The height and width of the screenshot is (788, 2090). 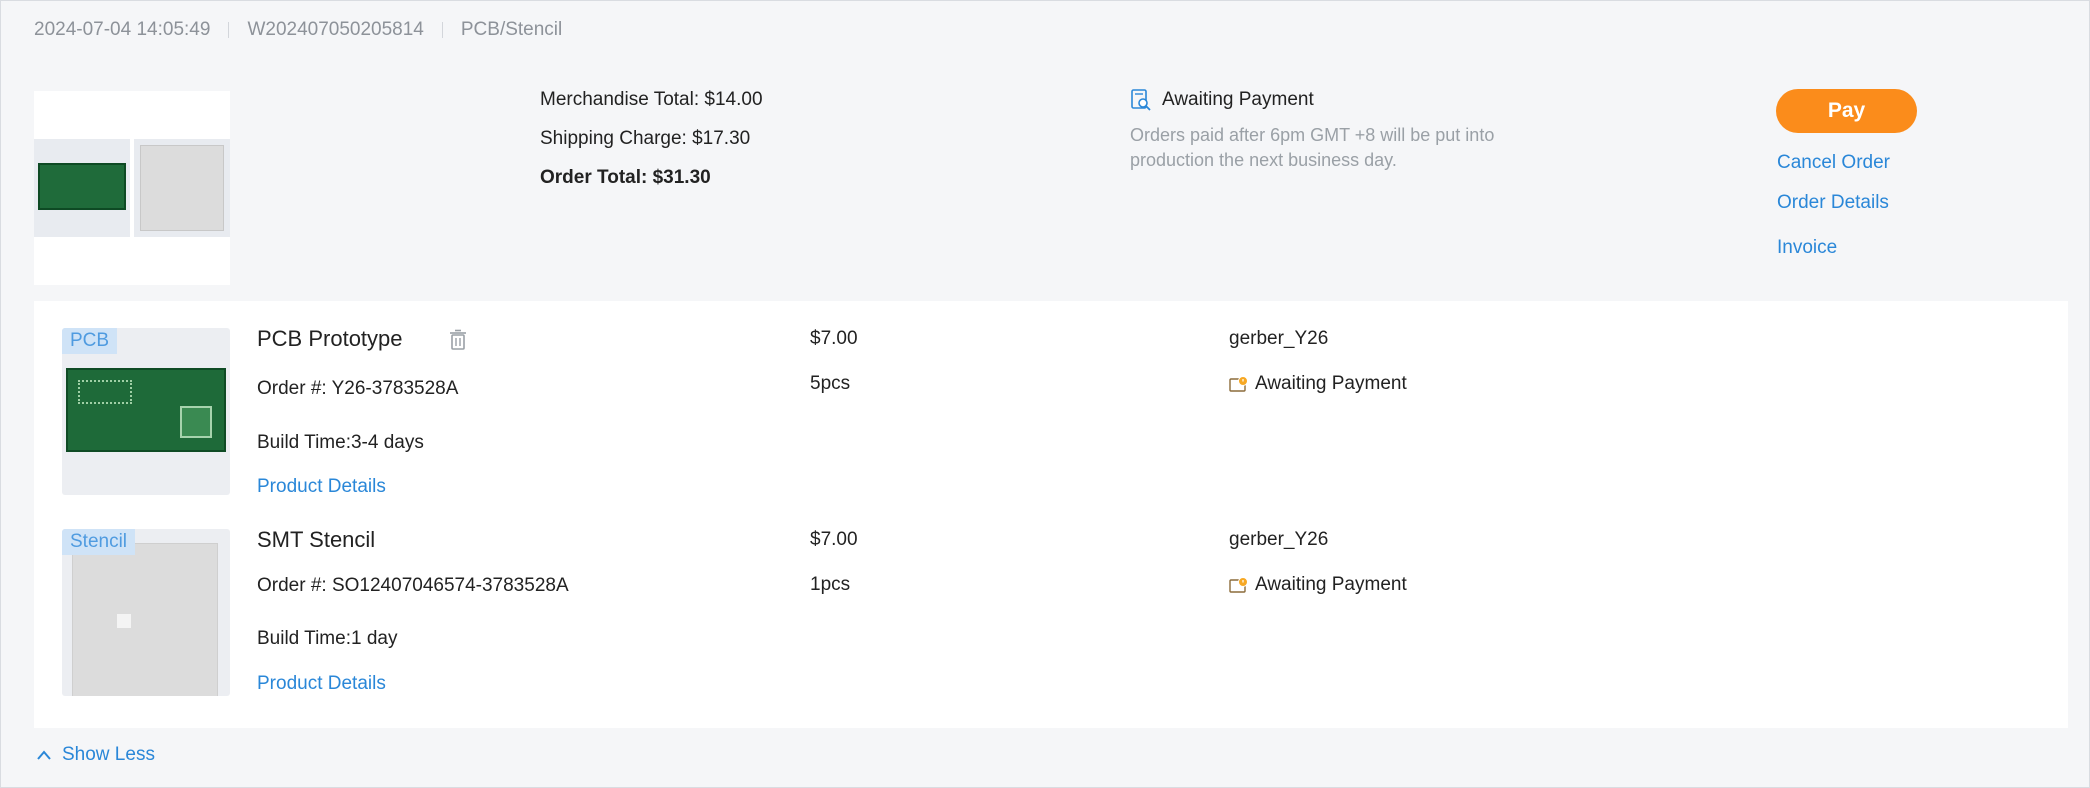 I want to click on order-category: PCB/Stencil, so click(x=511, y=29).